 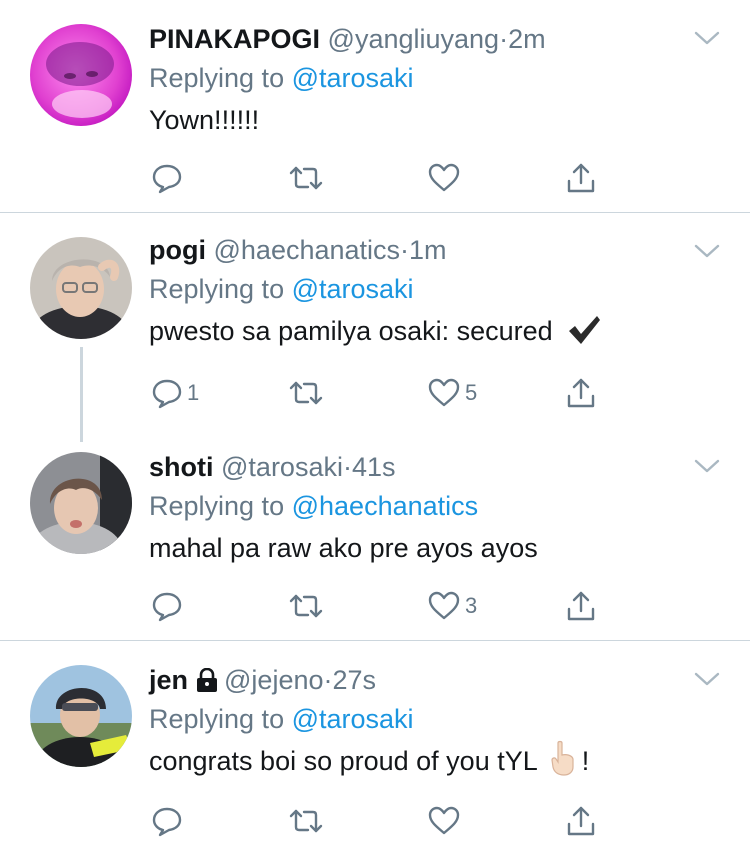 What do you see at coordinates (527, 39) in the screenshot?
I see `timestamp: 2m` at bounding box center [527, 39].